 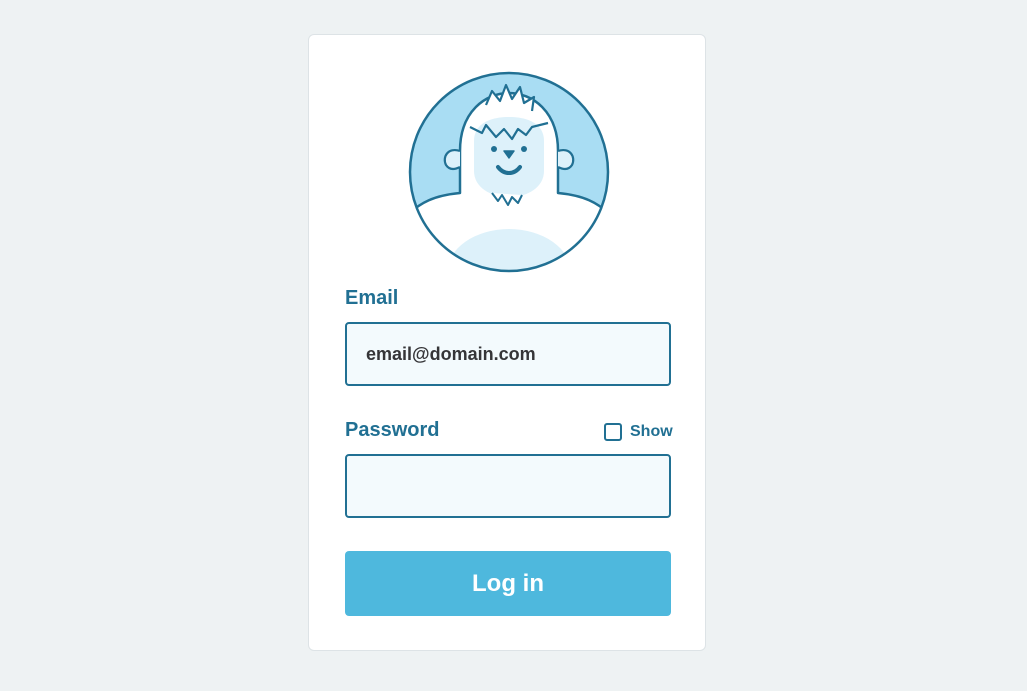 I want to click on show-password-label: Show, so click(x=651, y=432).